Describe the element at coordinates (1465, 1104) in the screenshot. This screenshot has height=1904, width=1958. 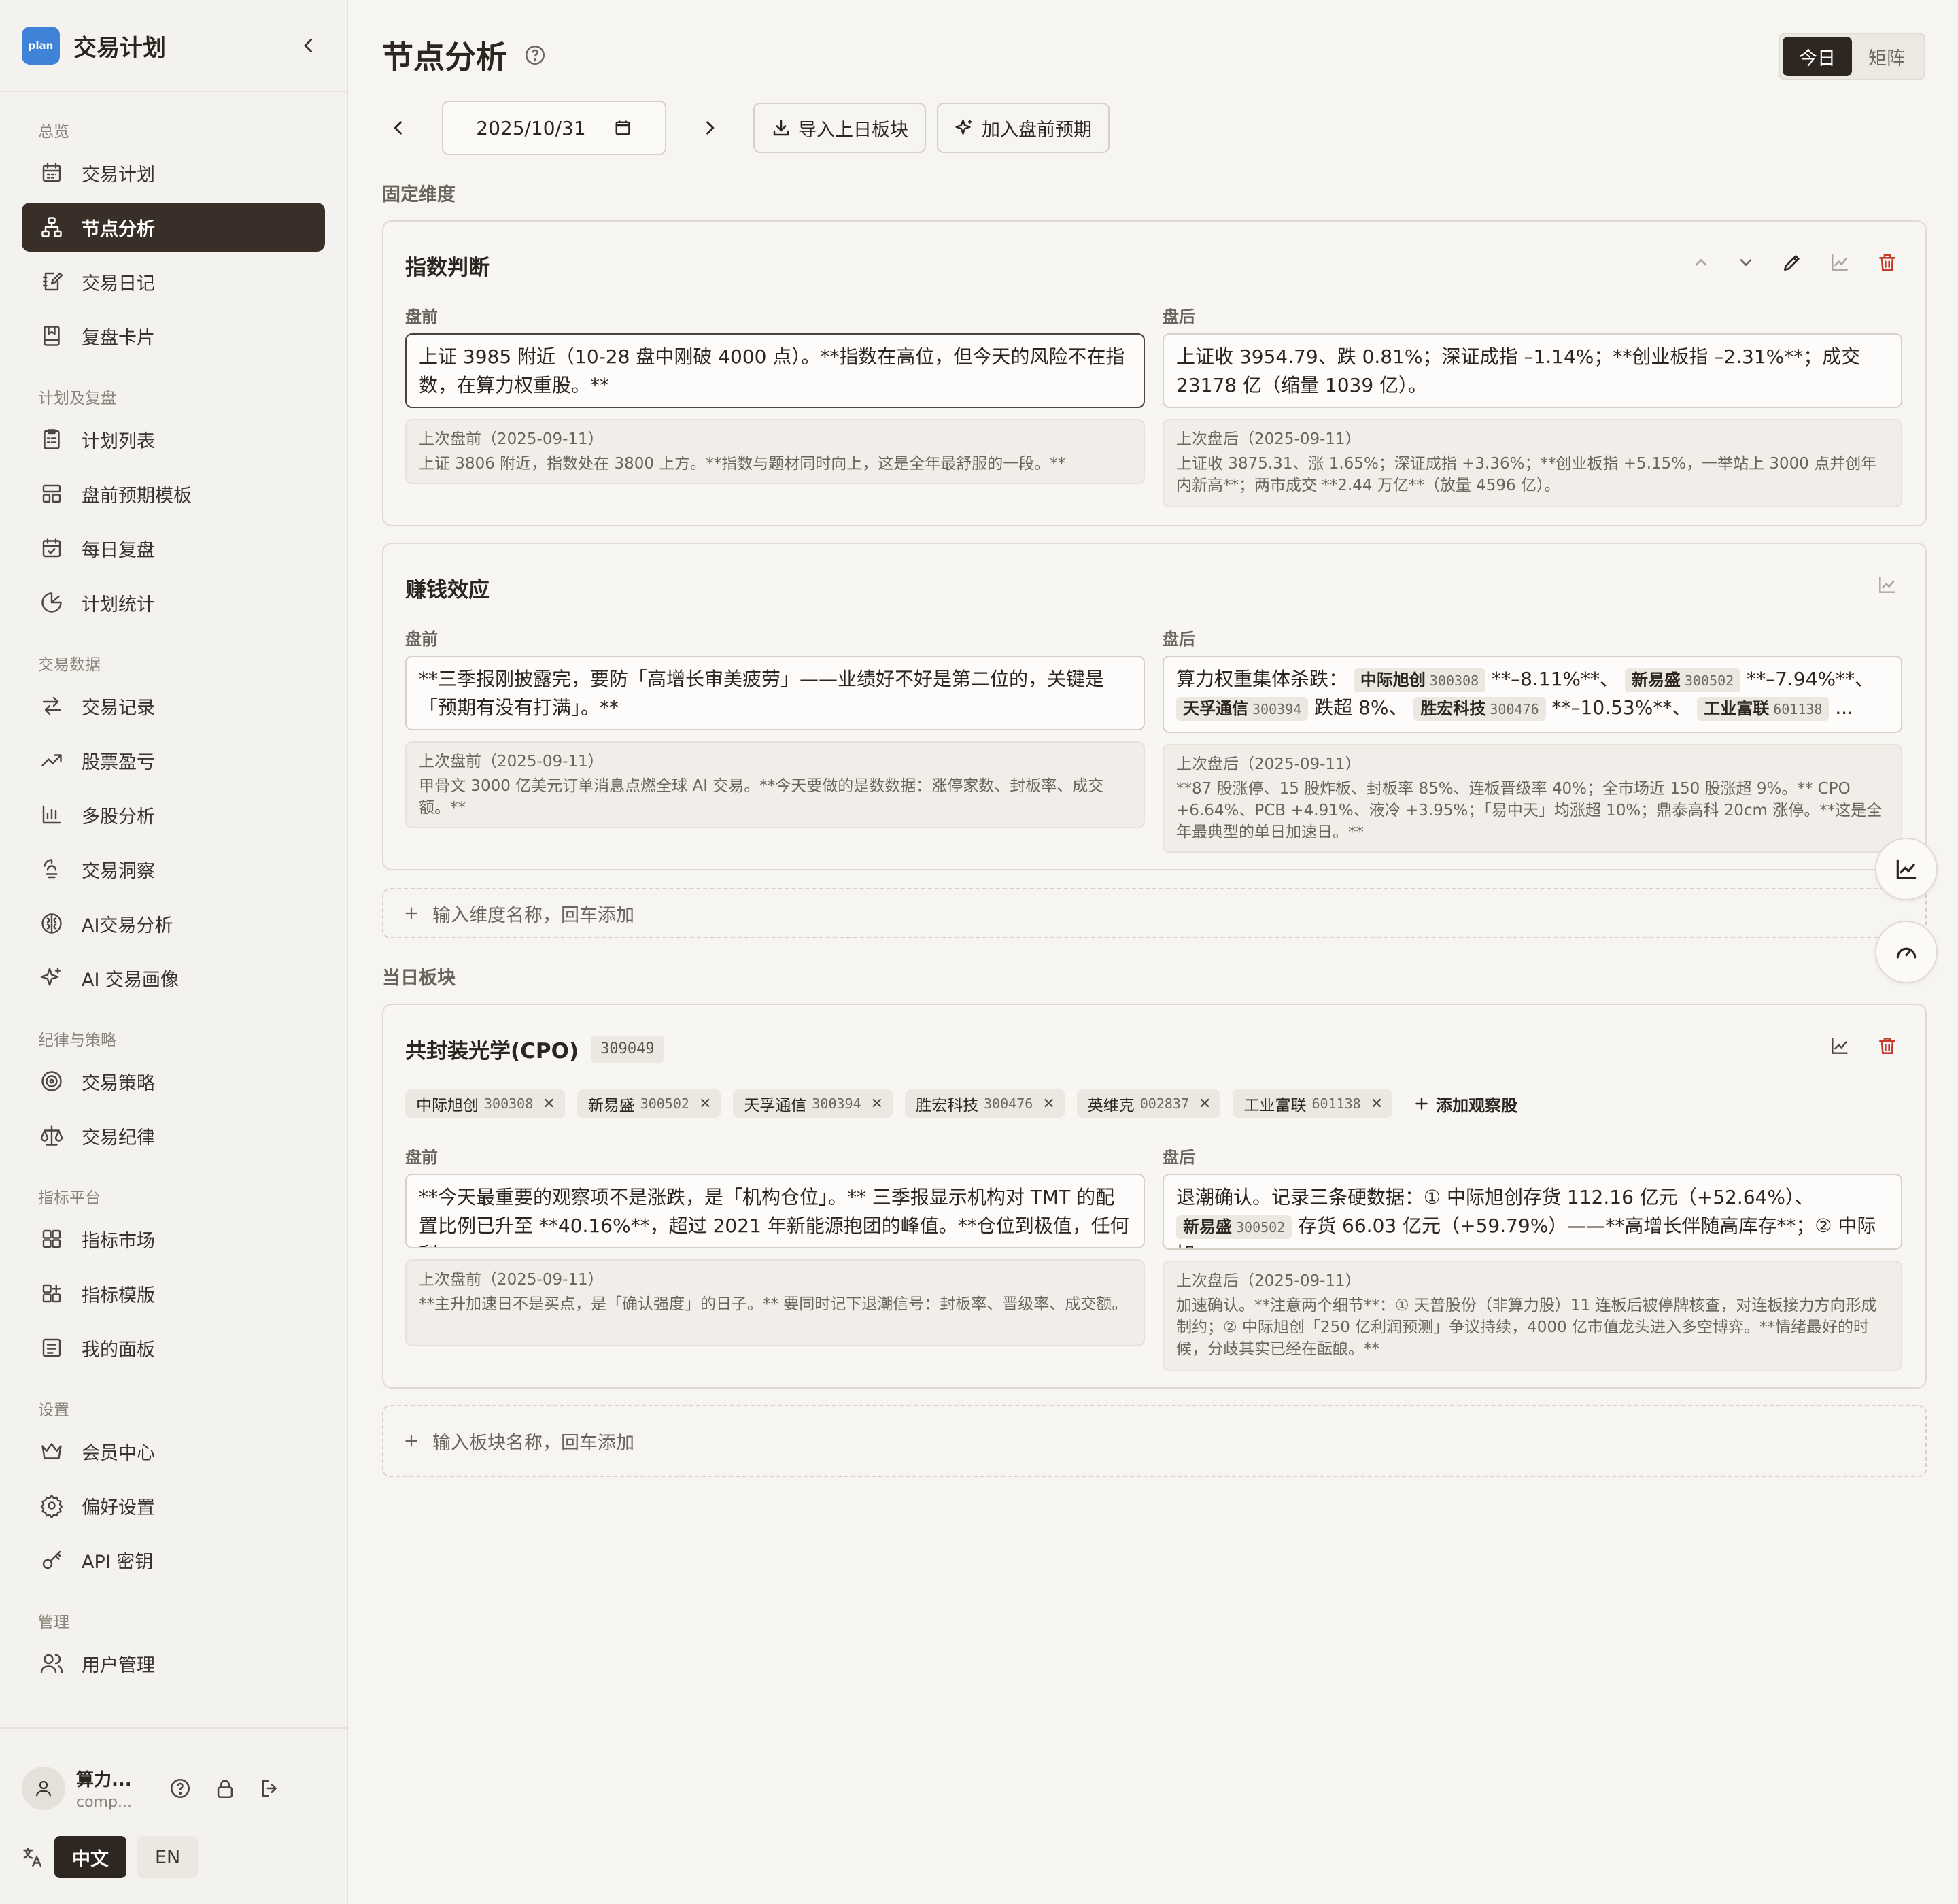
I see `add-watch-stock-button: 添加观察股` at that location.